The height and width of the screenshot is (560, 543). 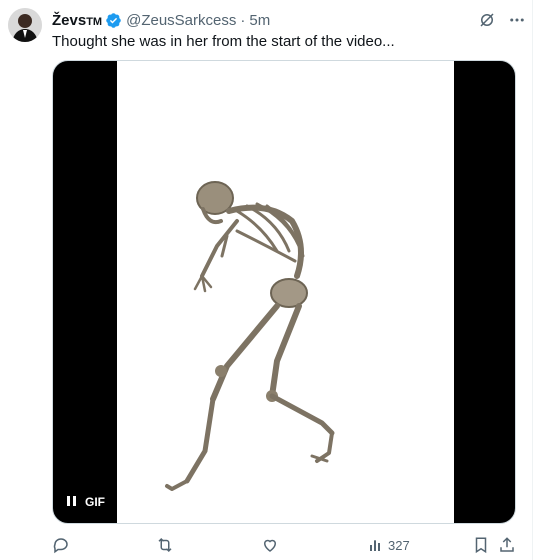 What do you see at coordinates (487, 20) in the screenshot?
I see `grok-icon` at bounding box center [487, 20].